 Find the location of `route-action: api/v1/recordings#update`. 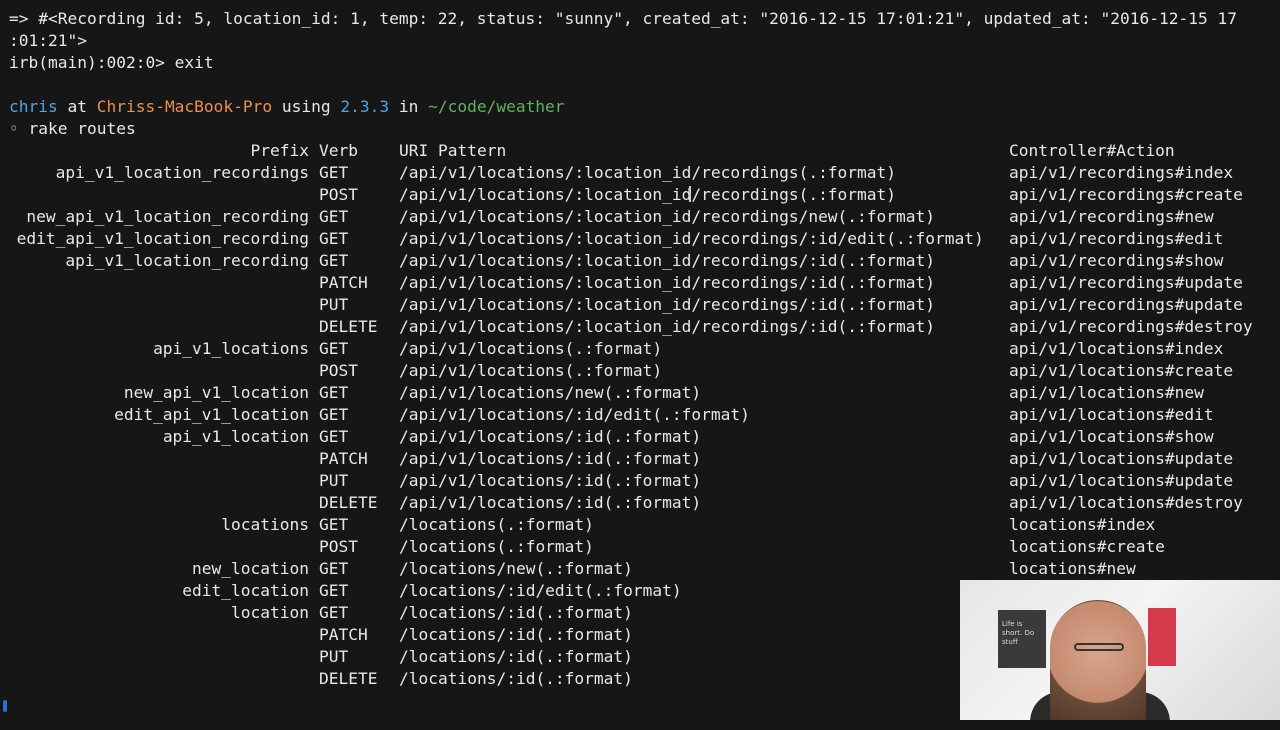

route-action: api/v1/recordings#update is located at coordinates (1126, 282).